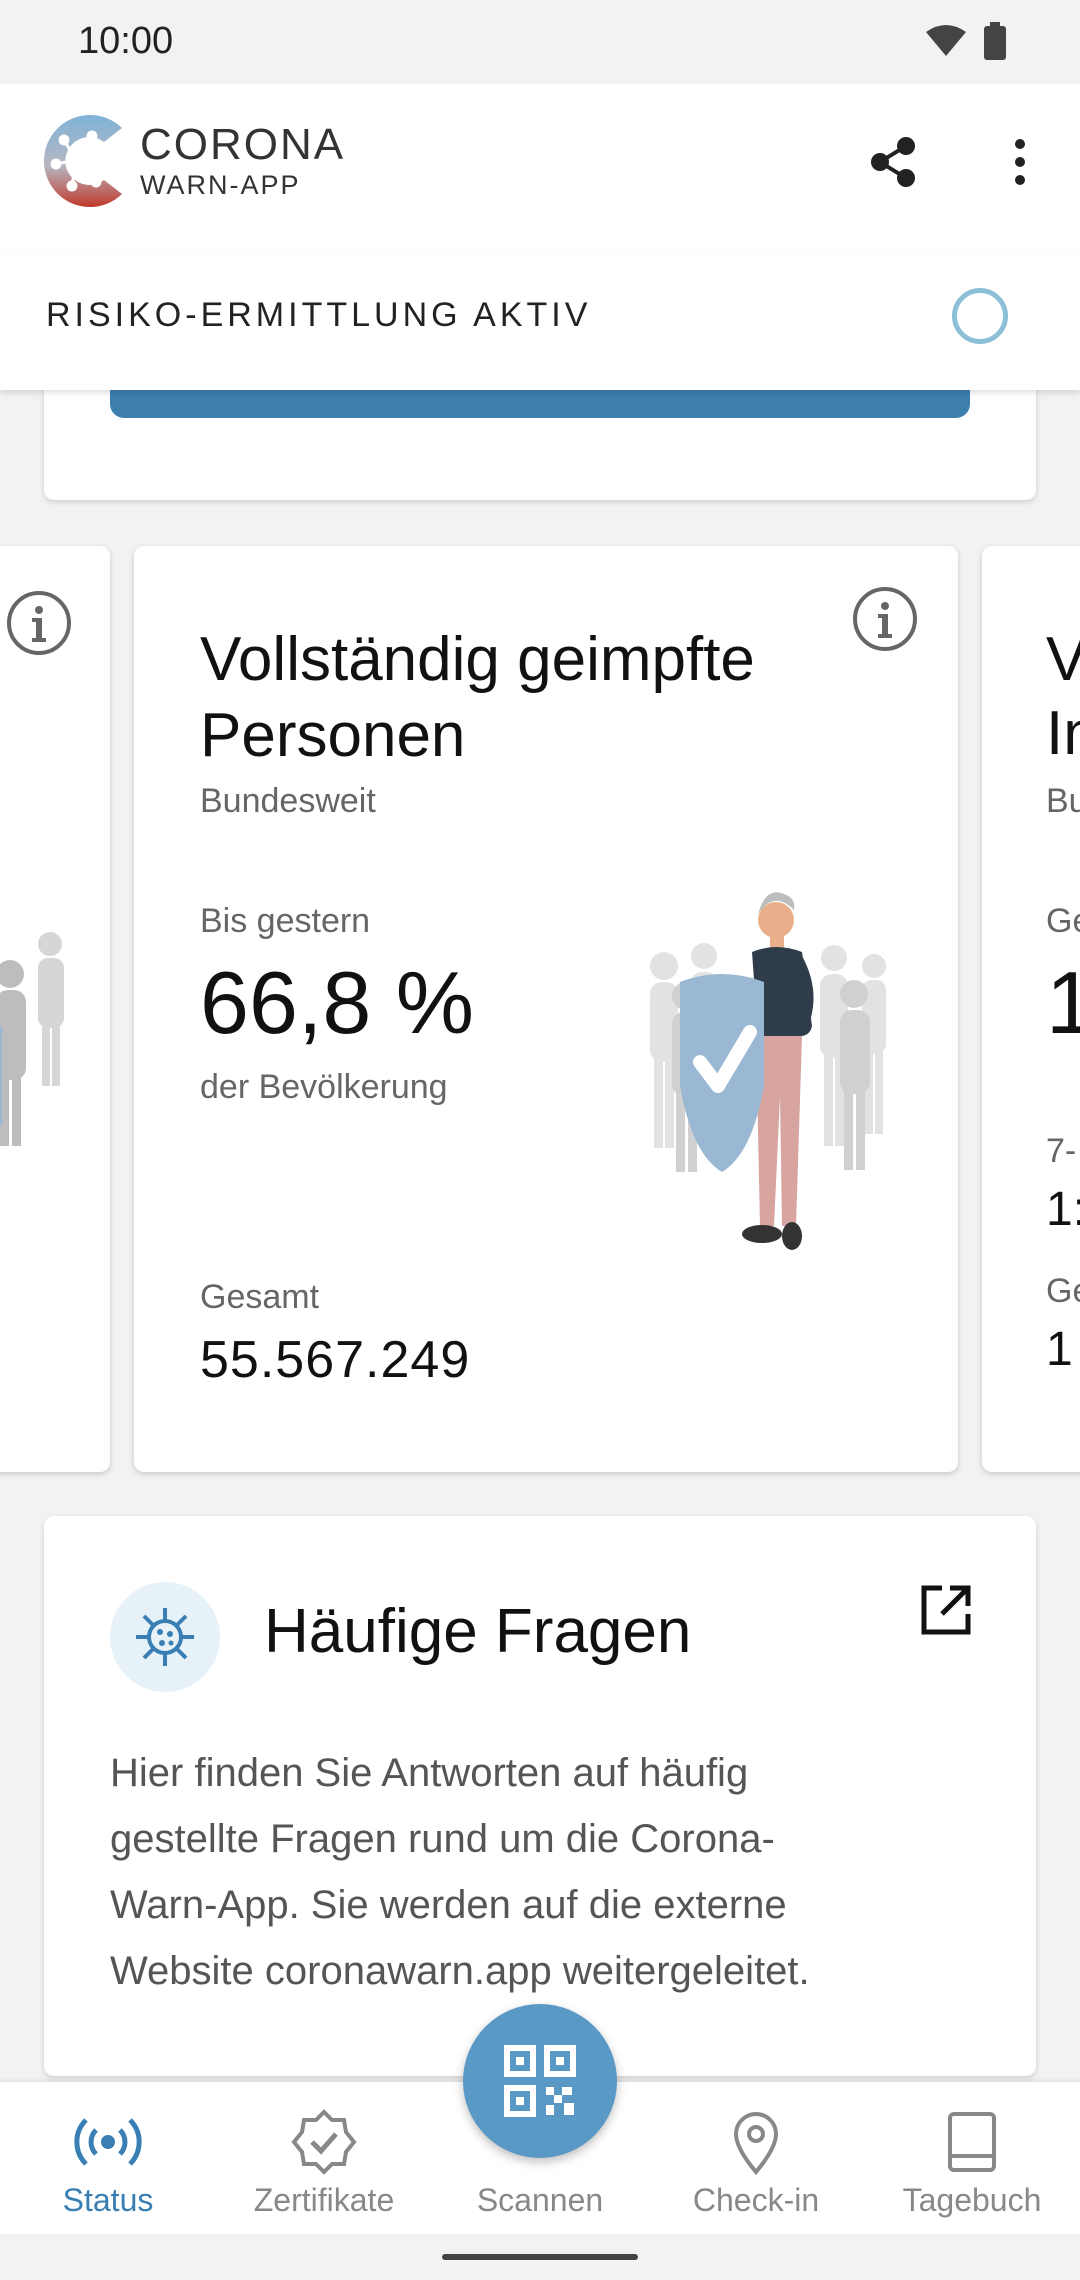  I want to click on risk-progress-ring-icon, so click(980, 316).